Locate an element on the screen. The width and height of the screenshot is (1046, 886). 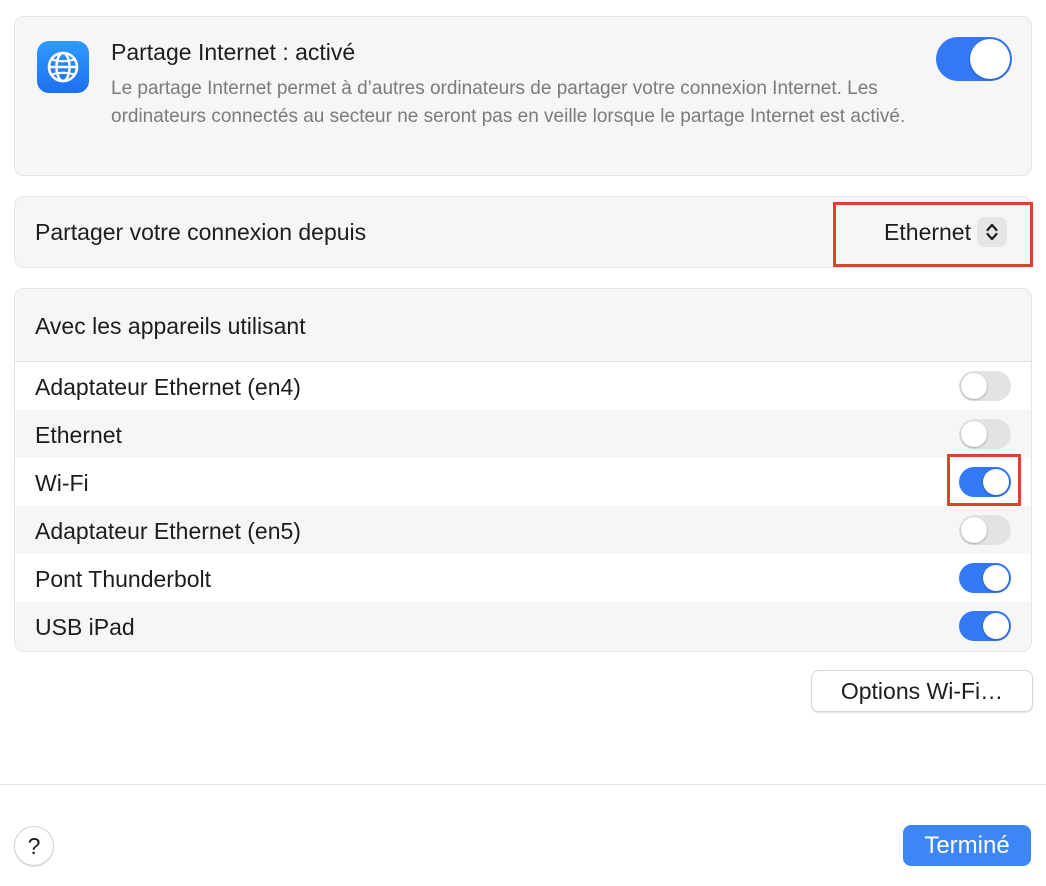
device-label: Adaptateur Ethernet (en4) is located at coordinates (168, 387).